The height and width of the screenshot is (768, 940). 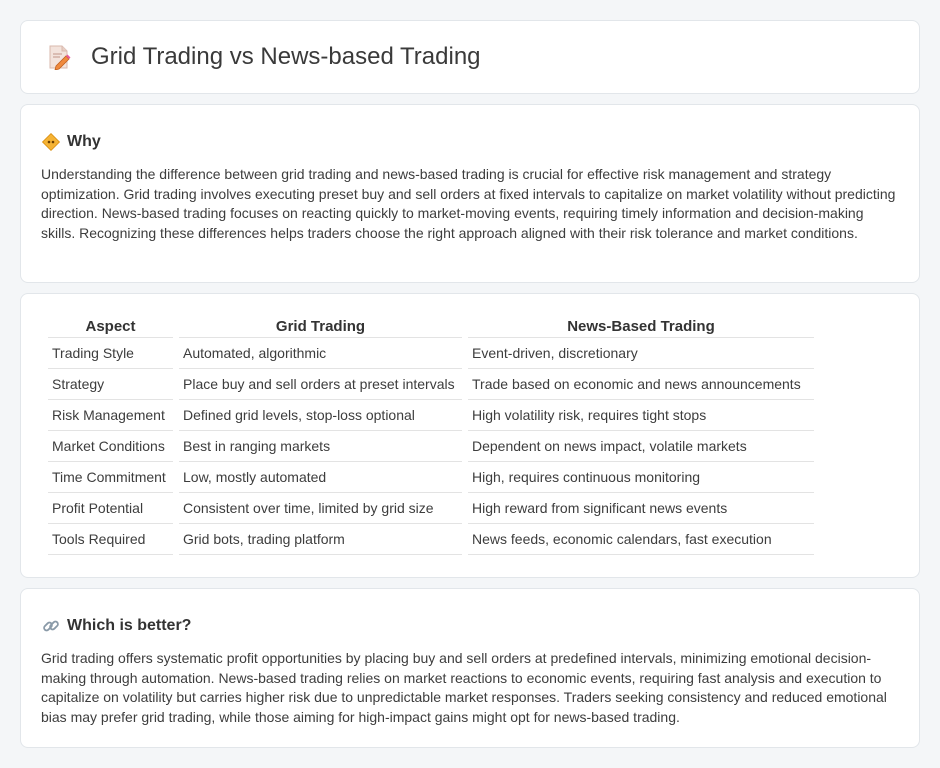 What do you see at coordinates (470, 614) in the screenshot?
I see `better-heading-row: Which is better?` at bounding box center [470, 614].